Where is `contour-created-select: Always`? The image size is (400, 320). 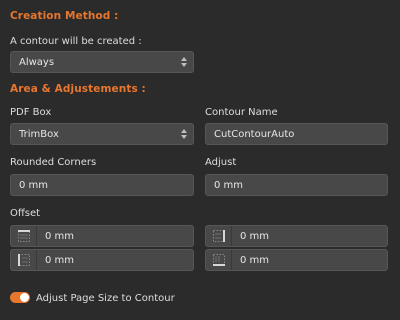
contour-created-select: Always is located at coordinates (102, 62).